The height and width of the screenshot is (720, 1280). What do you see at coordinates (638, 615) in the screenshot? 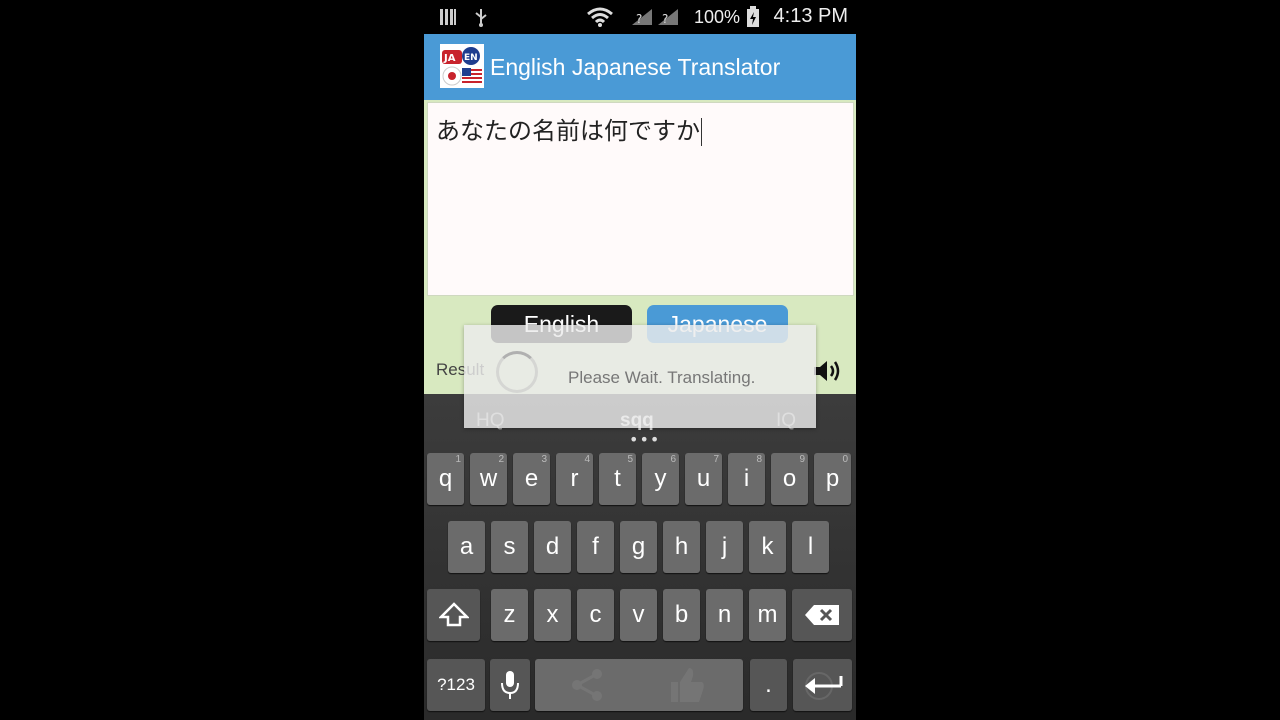
I see `key-v: v` at bounding box center [638, 615].